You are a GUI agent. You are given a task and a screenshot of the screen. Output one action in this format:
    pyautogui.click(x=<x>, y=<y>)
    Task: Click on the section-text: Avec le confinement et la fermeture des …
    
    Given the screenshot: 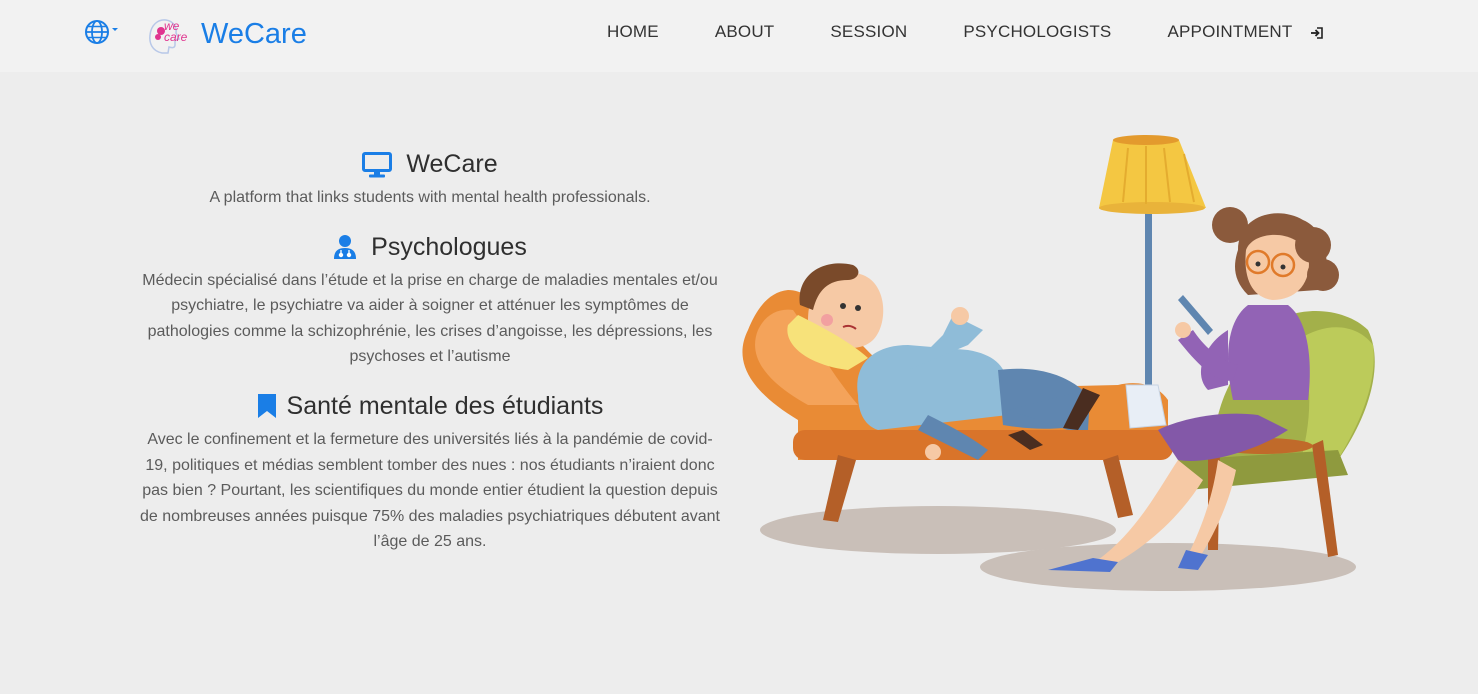 What is the action you would take?
    pyautogui.click(x=430, y=490)
    